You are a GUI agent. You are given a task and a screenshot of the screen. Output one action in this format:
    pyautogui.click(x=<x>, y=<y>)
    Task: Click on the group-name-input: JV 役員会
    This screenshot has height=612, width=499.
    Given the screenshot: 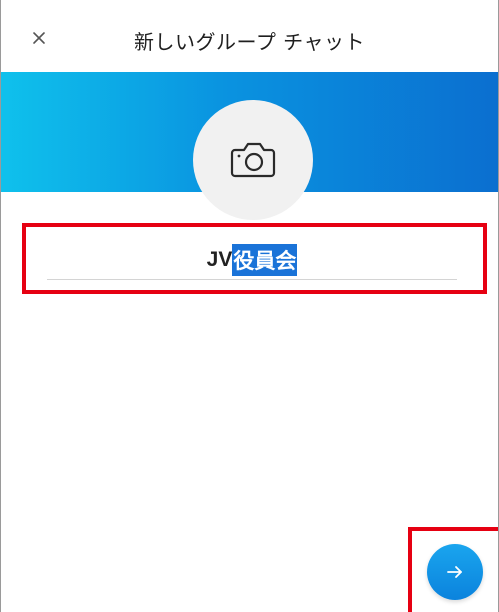 What is the action you would take?
    pyautogui.click(x=252, y=260)
    